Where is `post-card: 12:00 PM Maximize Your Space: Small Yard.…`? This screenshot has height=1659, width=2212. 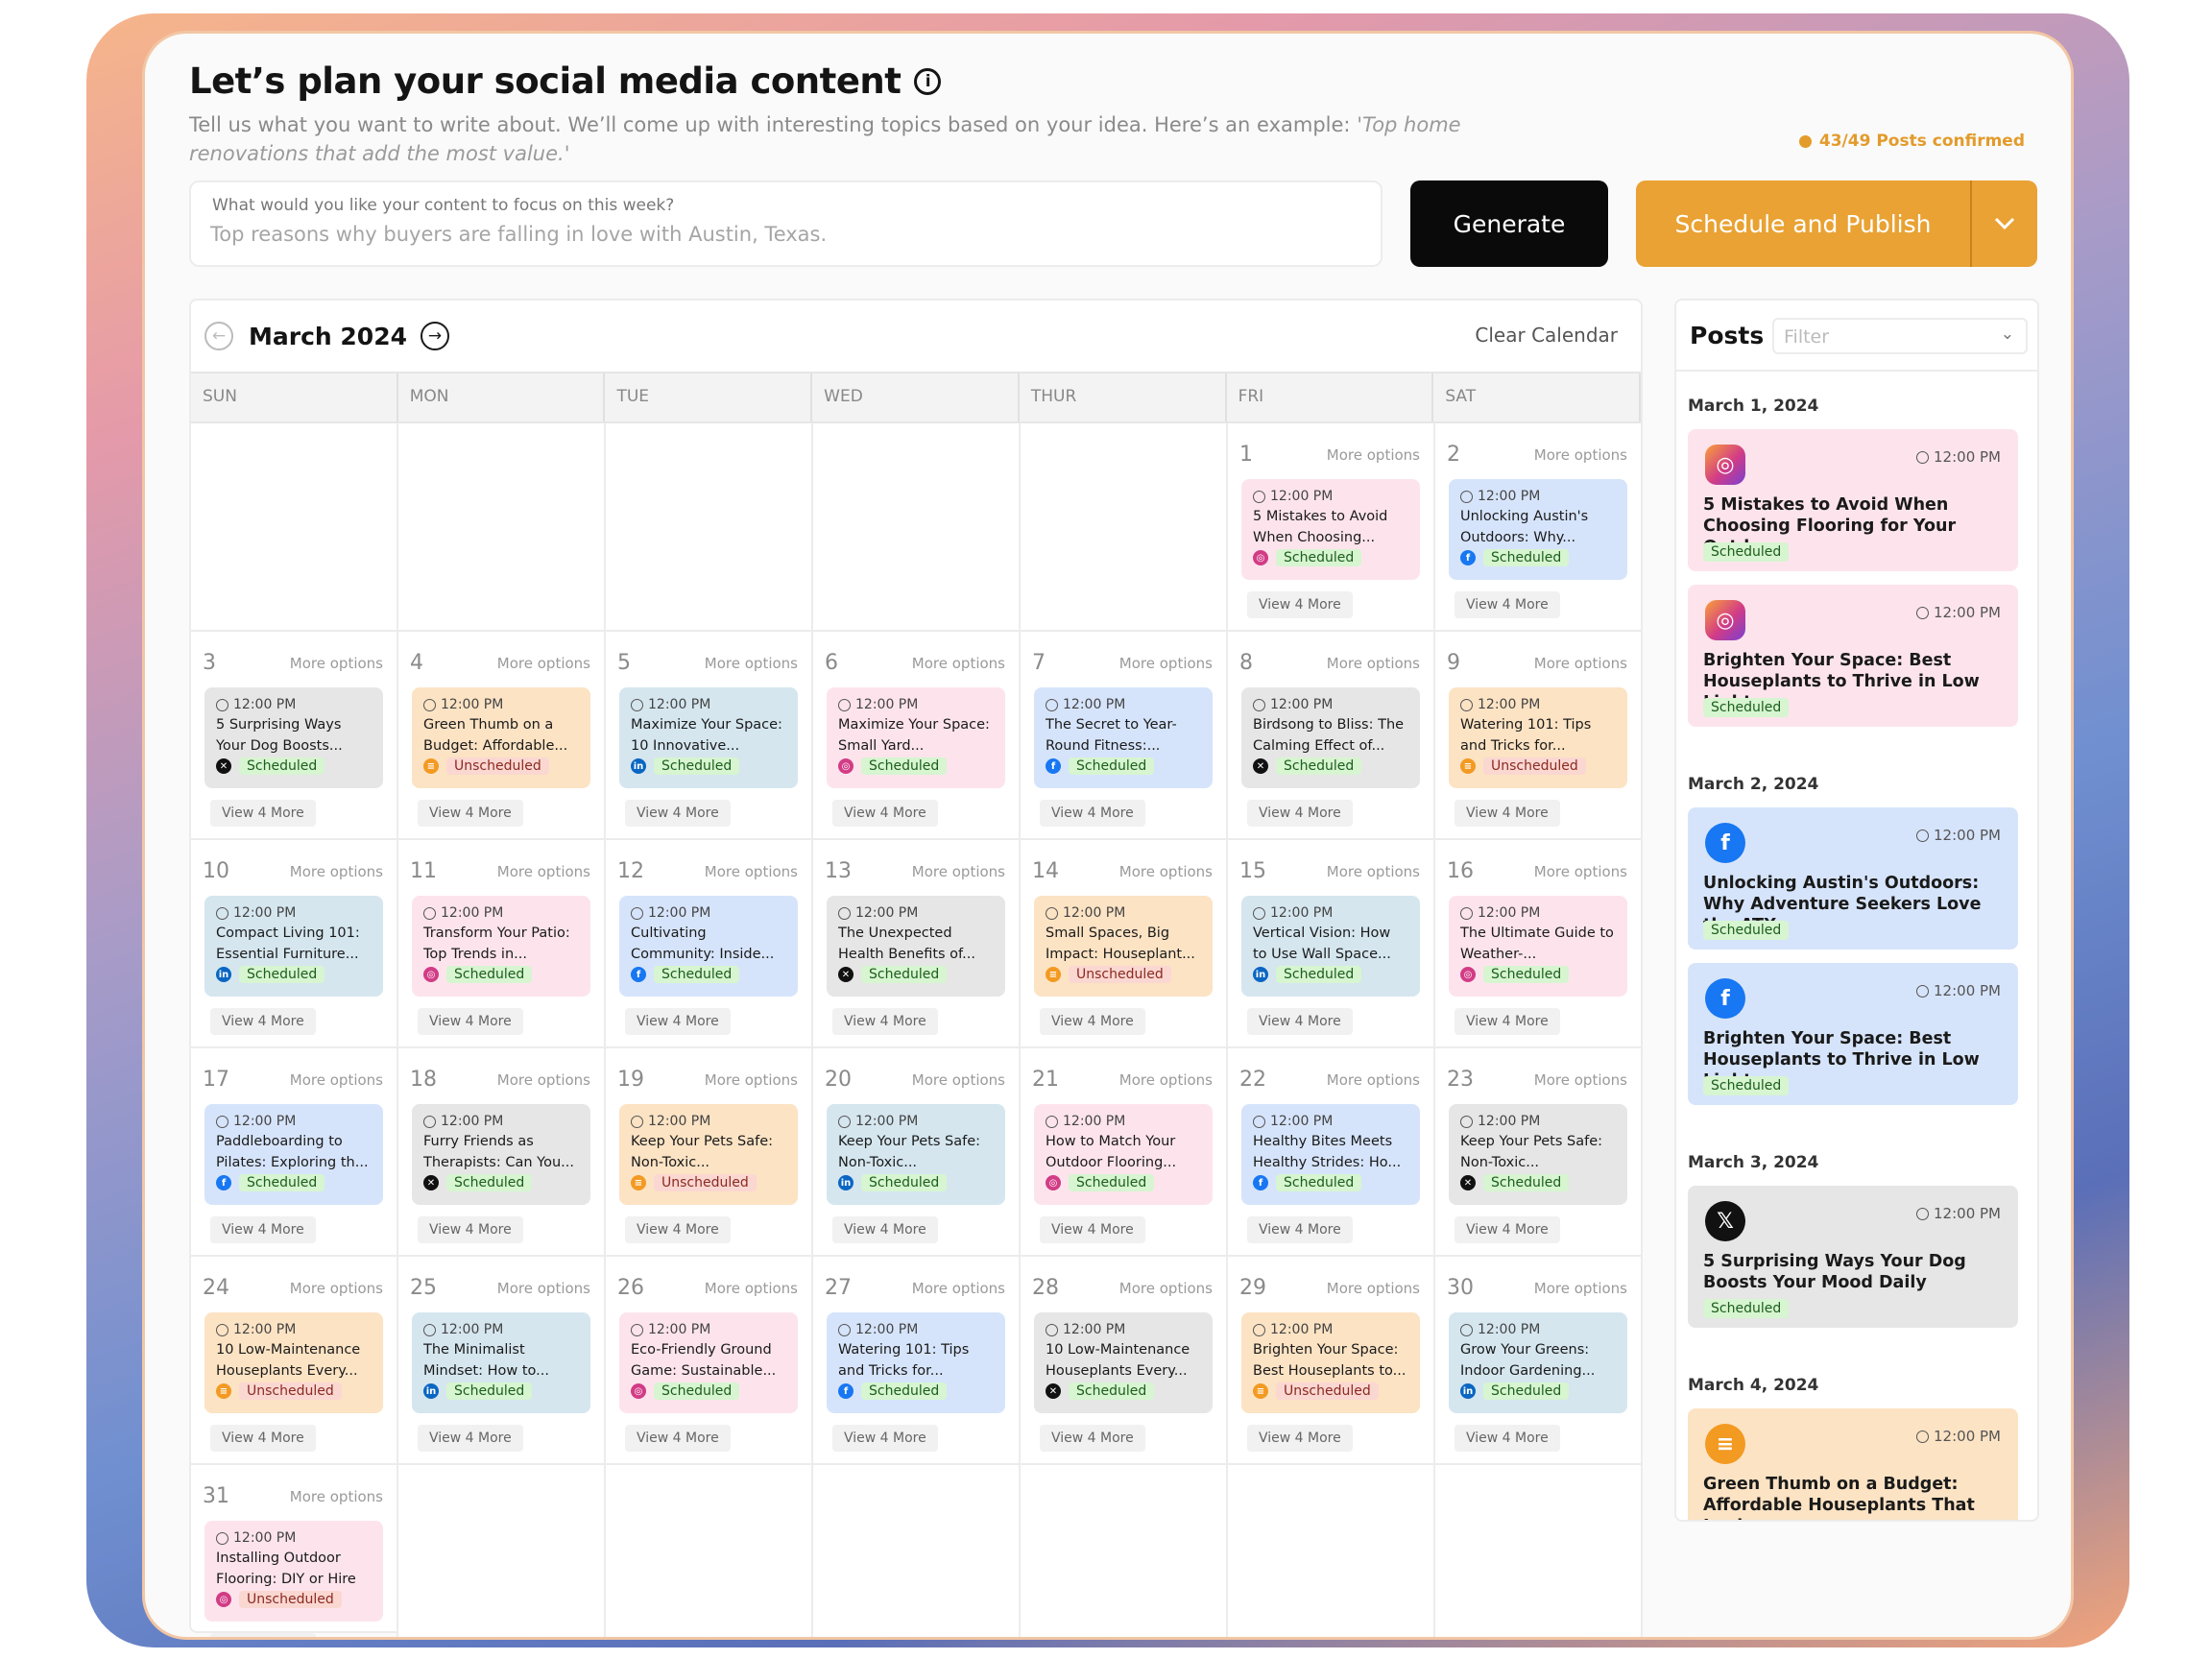
post-card: 12:00 PM Maximize Your Space: Small Yard.… is located at coordinates (916, 737).